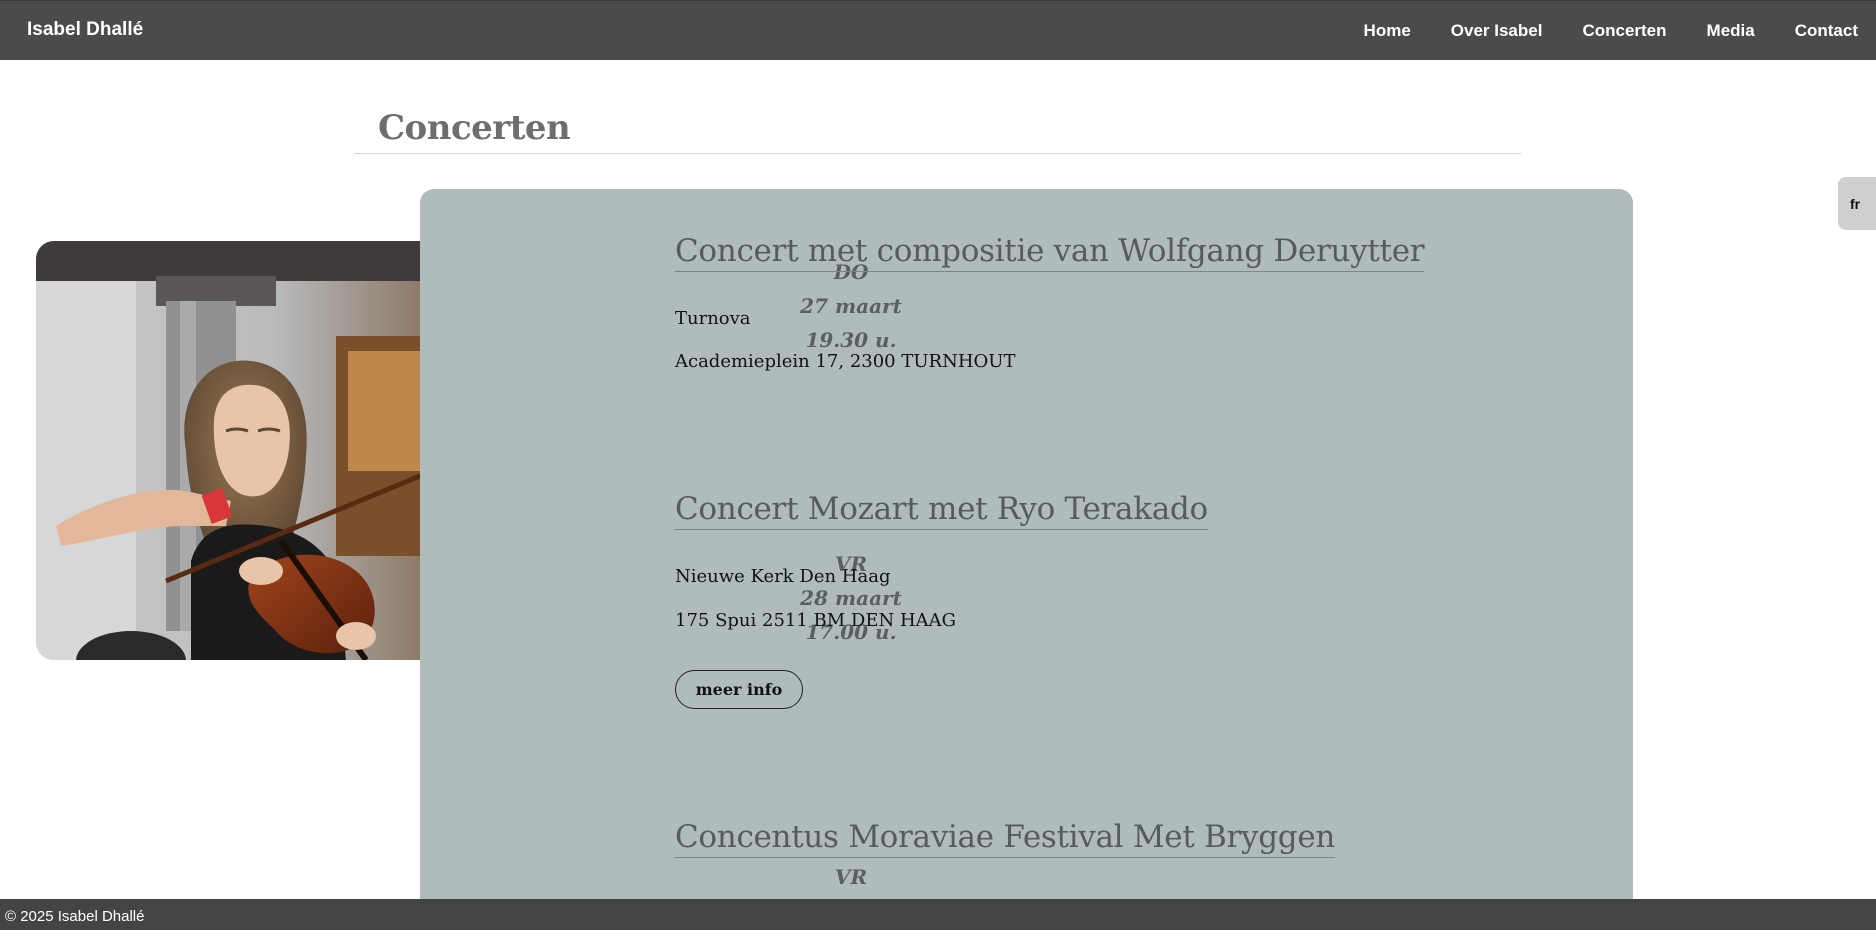 The width and height of the screenshot is (1876, 930). I want to click on title-divider, so click(937, 153).